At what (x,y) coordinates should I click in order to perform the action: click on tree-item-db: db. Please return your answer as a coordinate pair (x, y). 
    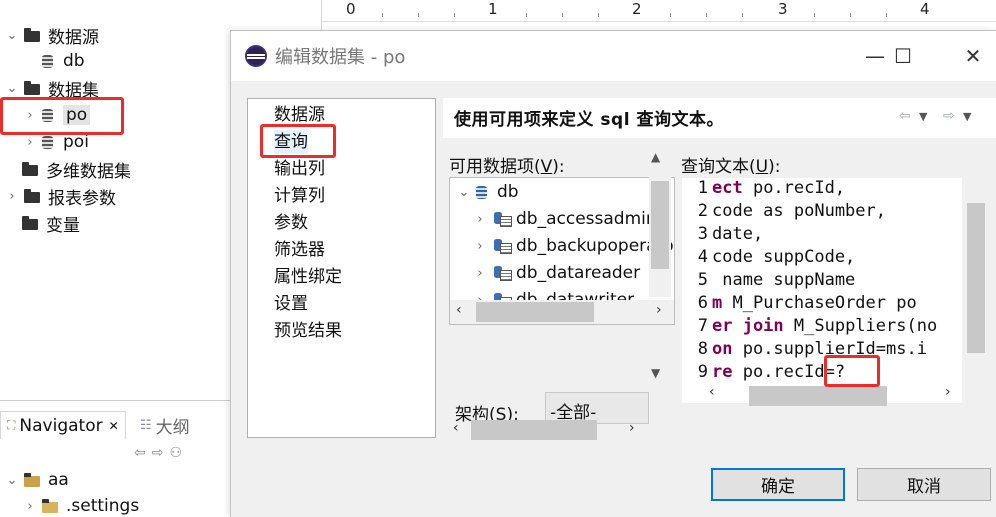
    Looking at the image, I should click on (63, 61).